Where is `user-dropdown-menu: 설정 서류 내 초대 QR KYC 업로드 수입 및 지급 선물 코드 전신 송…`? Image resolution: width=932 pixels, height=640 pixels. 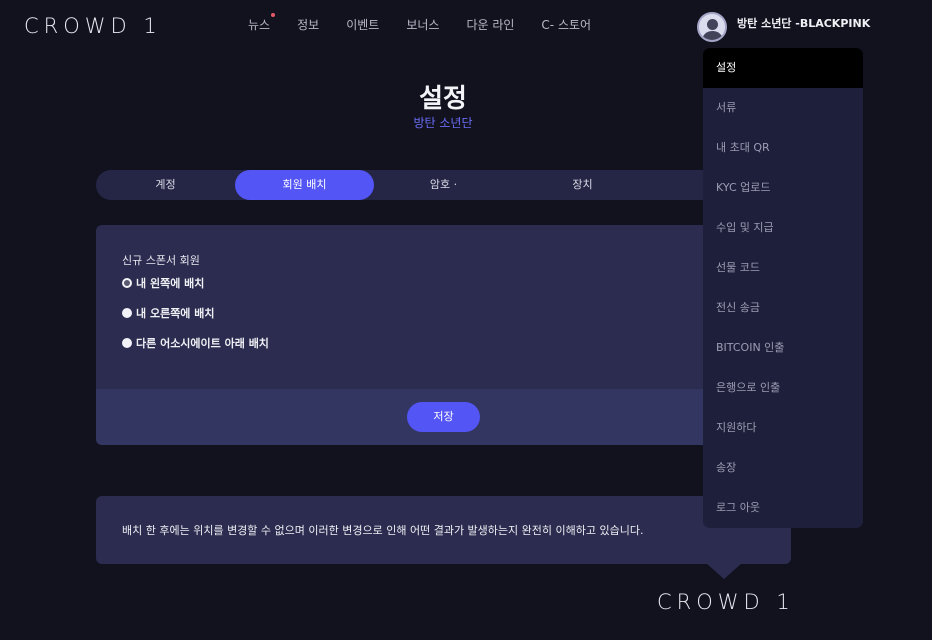
user-dropdown-menu: 설정 서류 내 초대 QR KYC 업로드 수입 및 지급 선물 코드 전신 송… is located at coordinates (783, 288).